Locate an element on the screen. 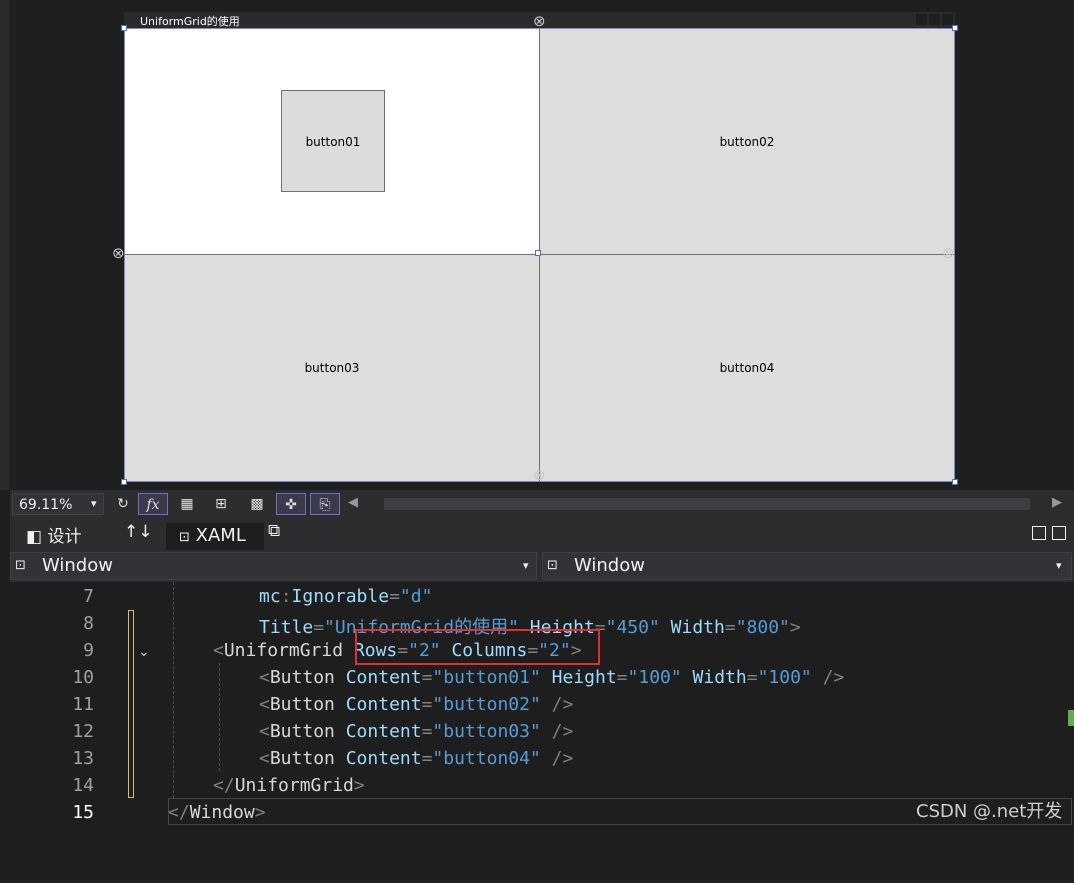  chevron-down-icon: ▾ is located at coordinates (1059, 565).